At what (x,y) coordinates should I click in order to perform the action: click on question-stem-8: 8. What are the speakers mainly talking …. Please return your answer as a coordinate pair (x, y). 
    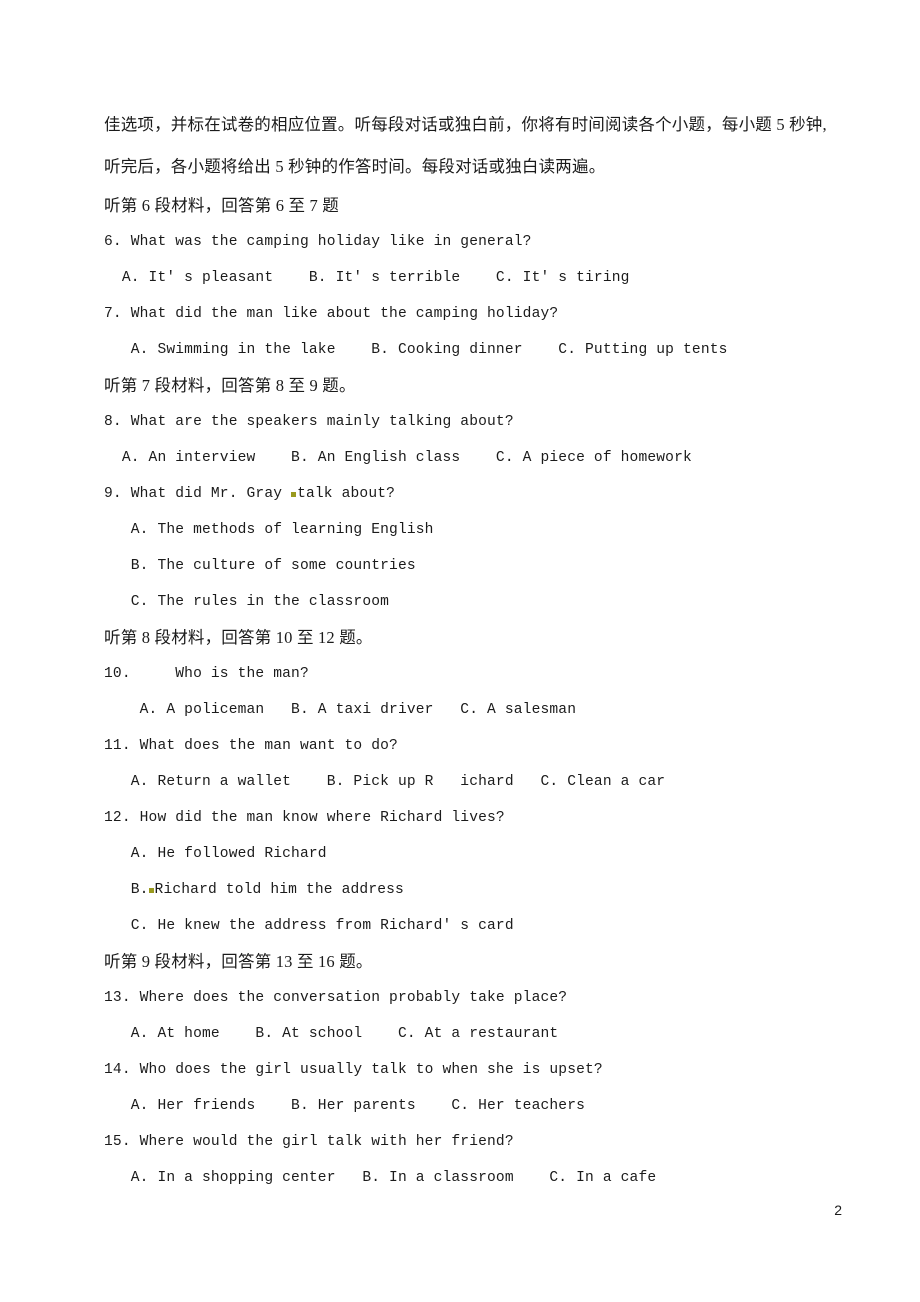
    Looking at the image, I should click on (309, 422).